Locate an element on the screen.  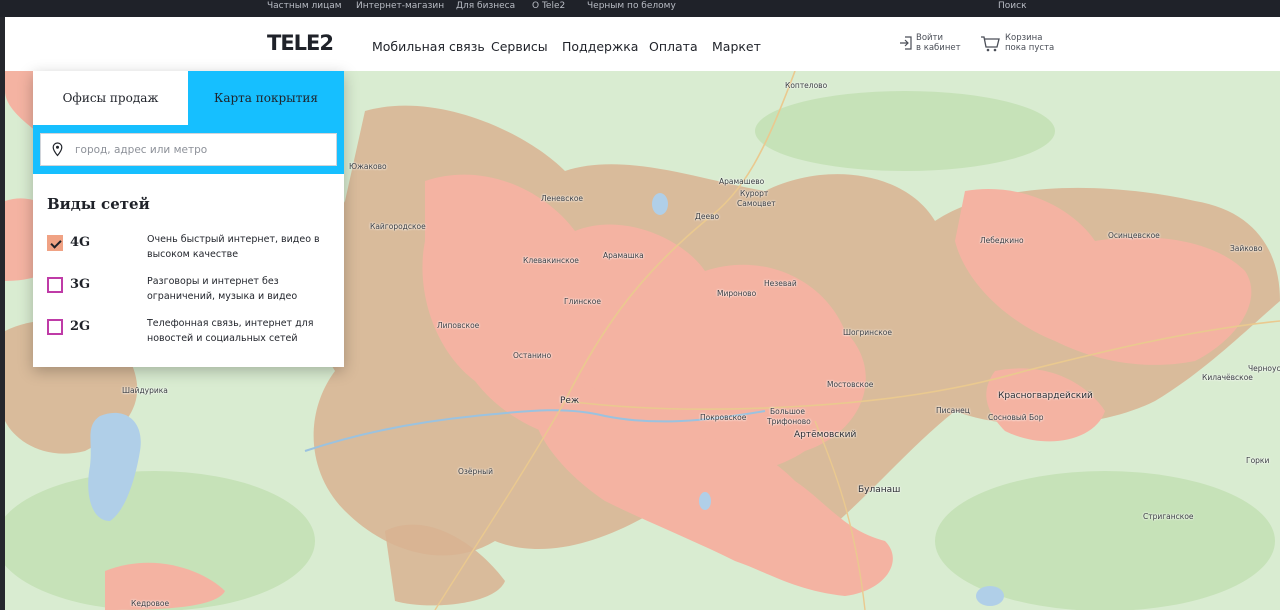
map-label: Трифоново is located at coordinates (789, 421).